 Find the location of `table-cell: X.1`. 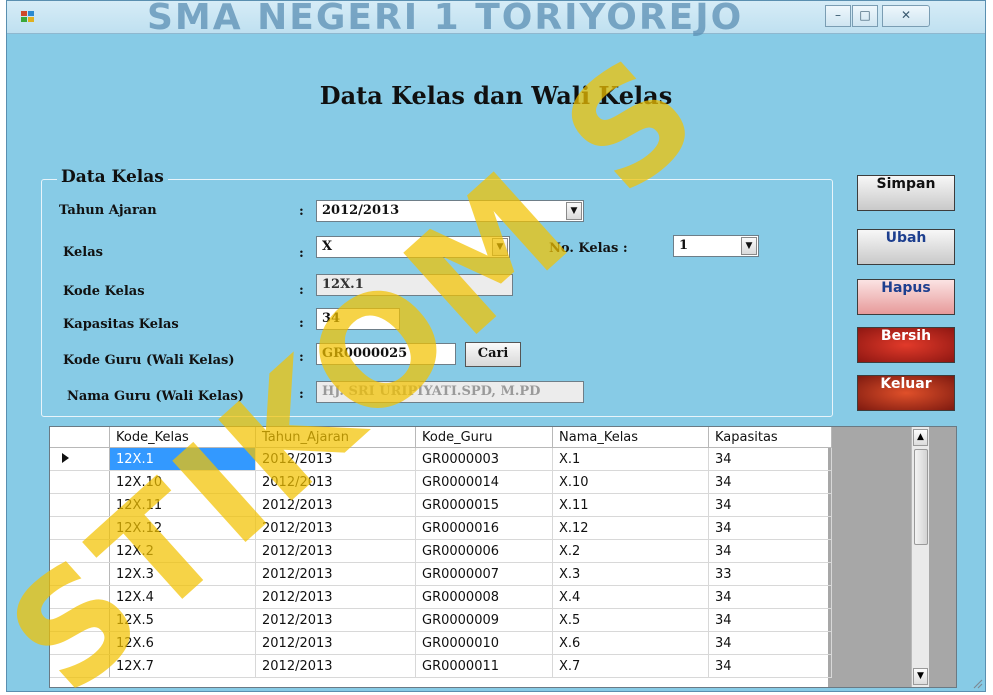

table-cell: X.1 is located at coordinates (630, 459).